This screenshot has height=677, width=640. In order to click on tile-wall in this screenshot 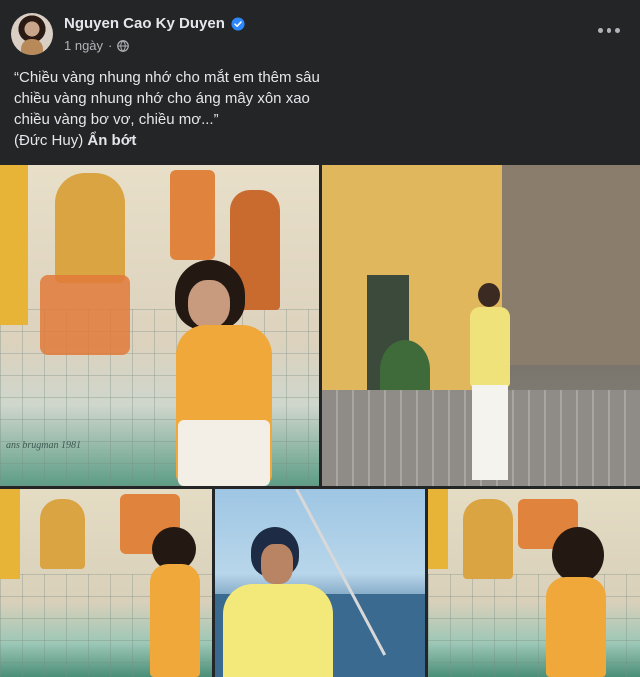, I will do `click(534, 625)`.